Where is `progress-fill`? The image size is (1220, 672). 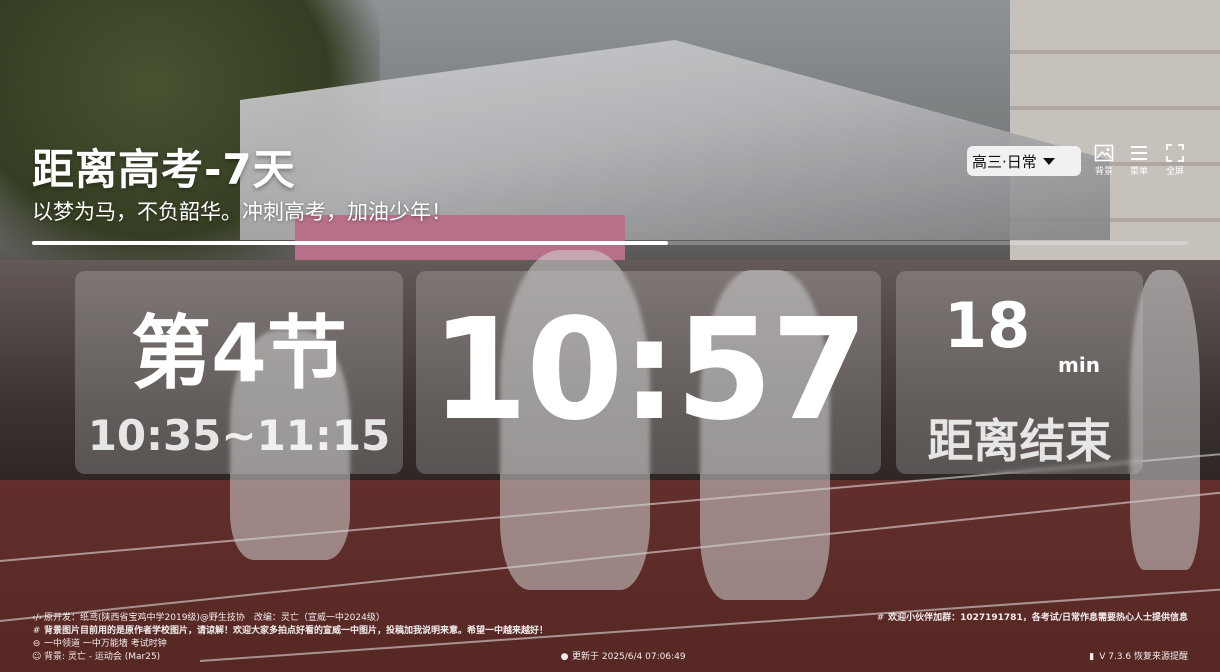
progress-fill is located at coordinates (350, 243).